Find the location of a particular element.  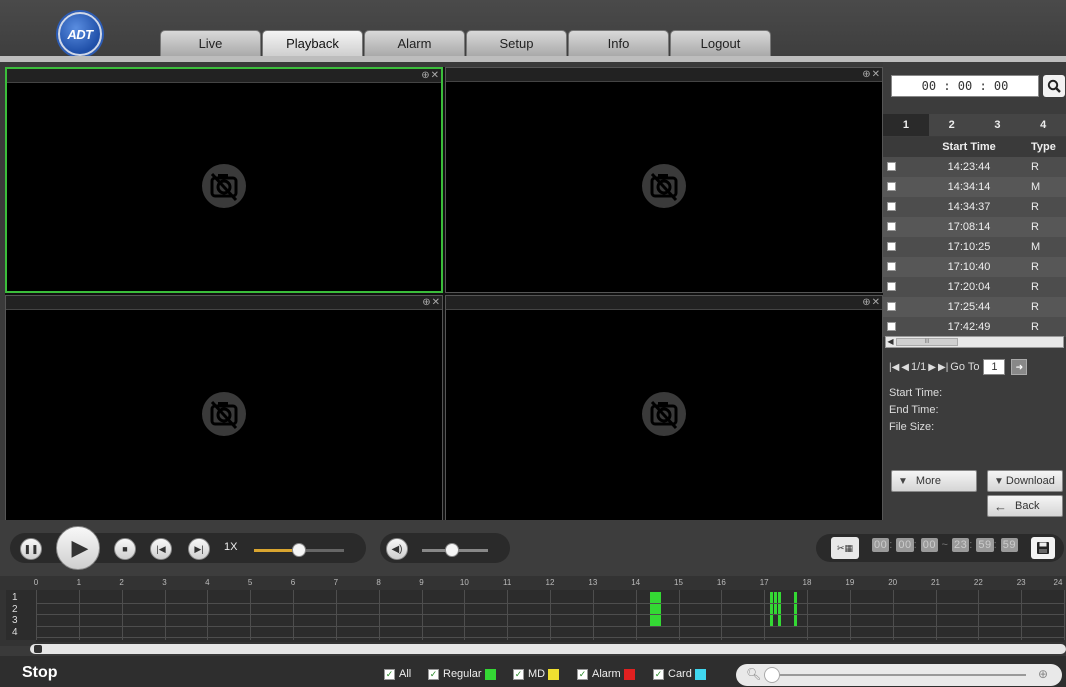

prev-frame-button: |◀ is located at coordinates (161, 549).